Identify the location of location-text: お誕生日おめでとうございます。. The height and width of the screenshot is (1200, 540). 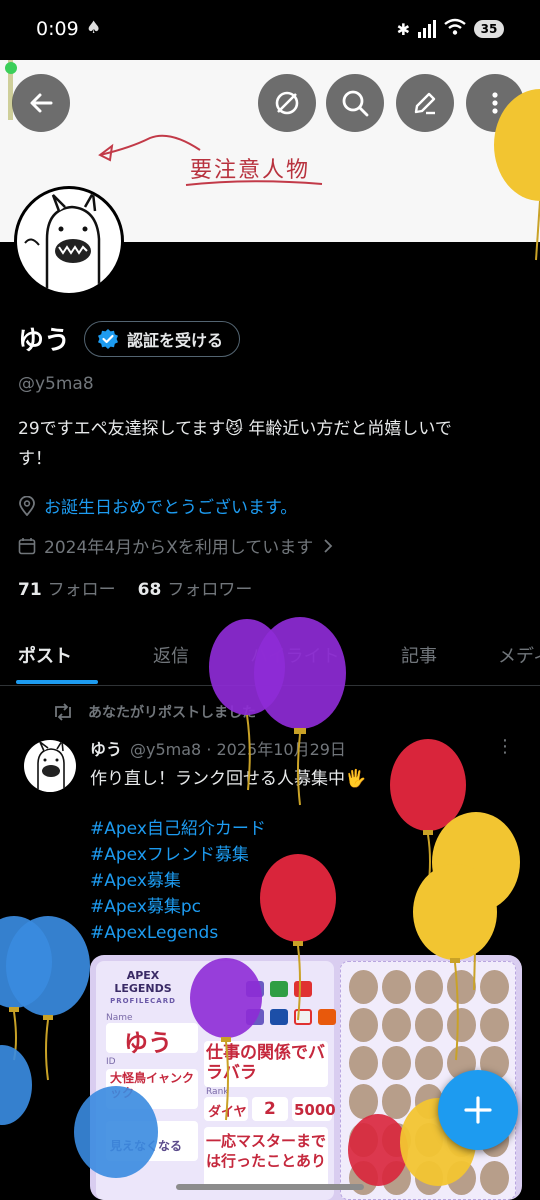
(170, 505).